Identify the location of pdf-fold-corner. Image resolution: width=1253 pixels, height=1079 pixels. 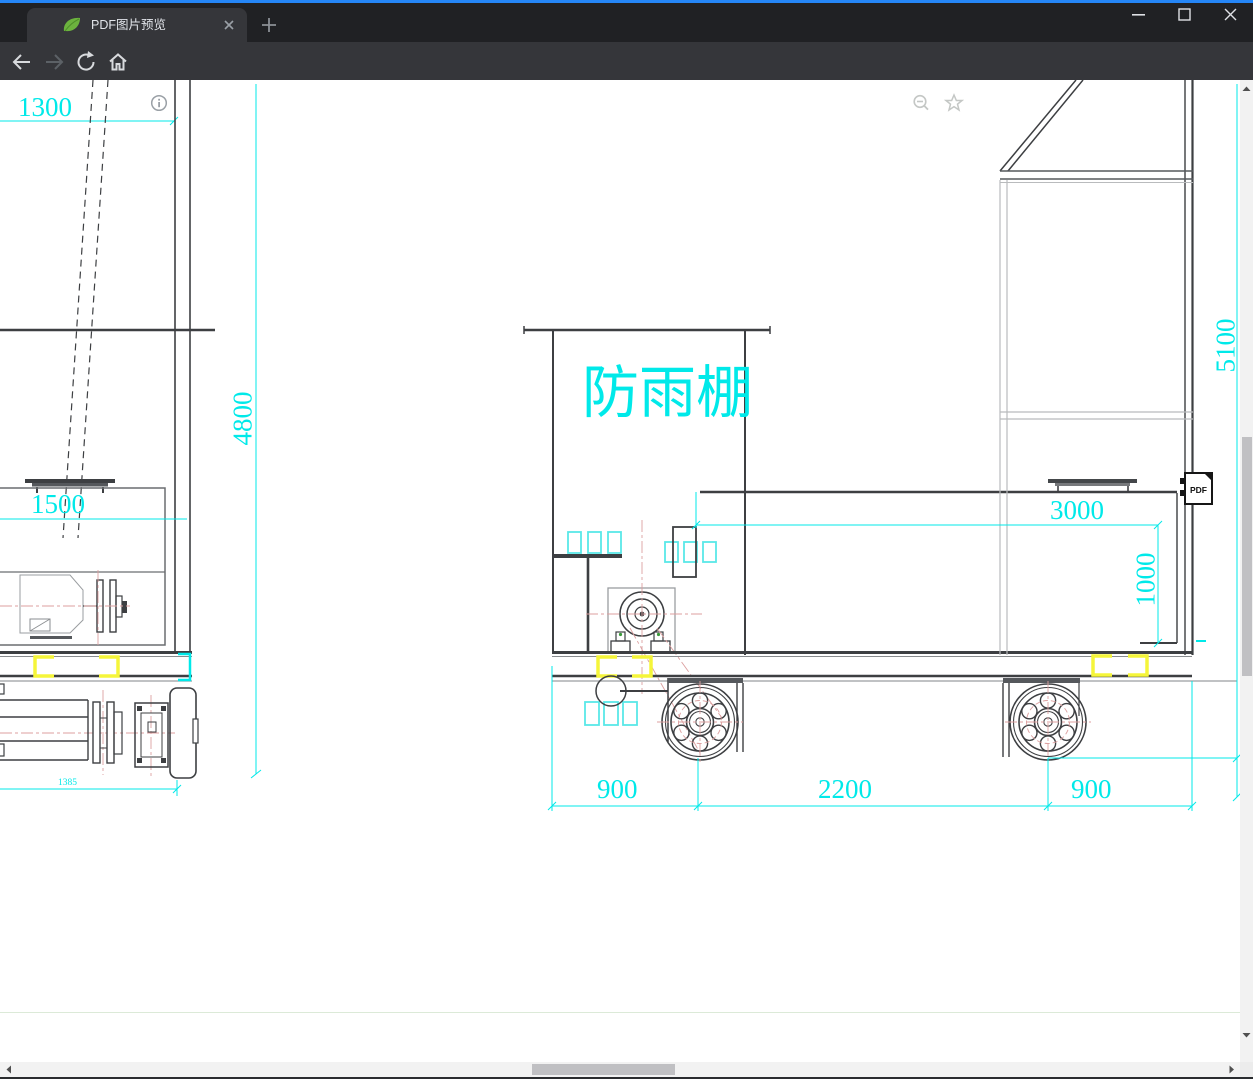
(1208, 477).